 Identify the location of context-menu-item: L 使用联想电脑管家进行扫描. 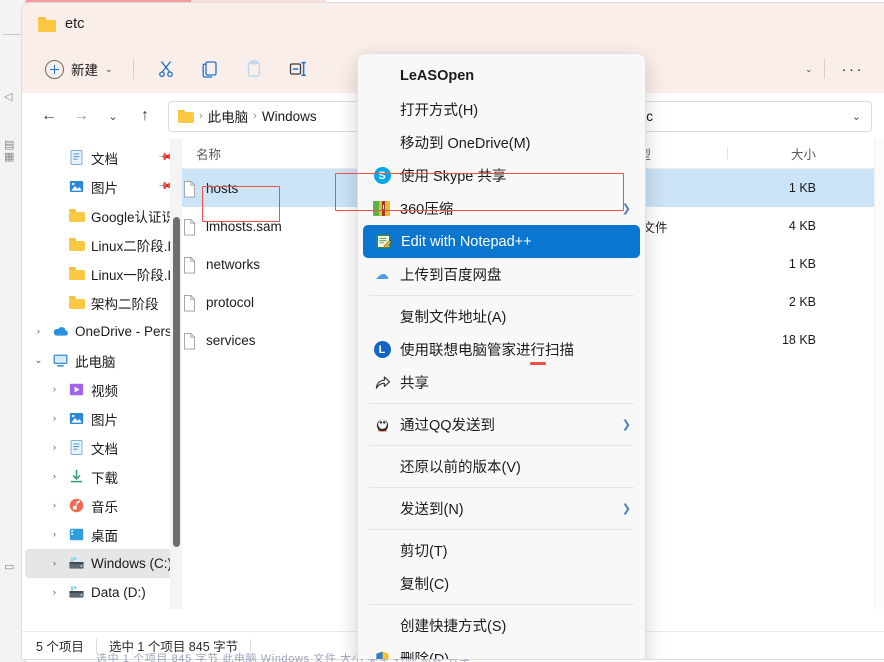
(501, 349).